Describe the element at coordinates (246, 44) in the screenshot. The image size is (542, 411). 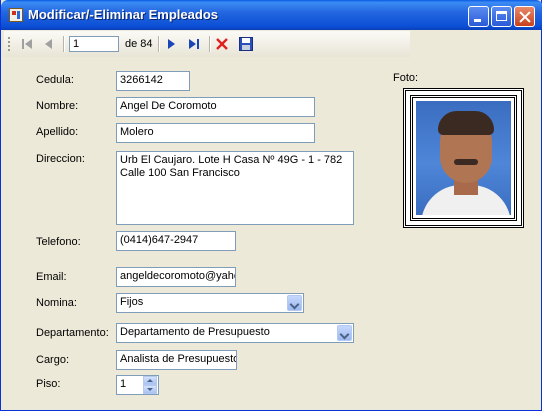
I see `save-icon` at that location.